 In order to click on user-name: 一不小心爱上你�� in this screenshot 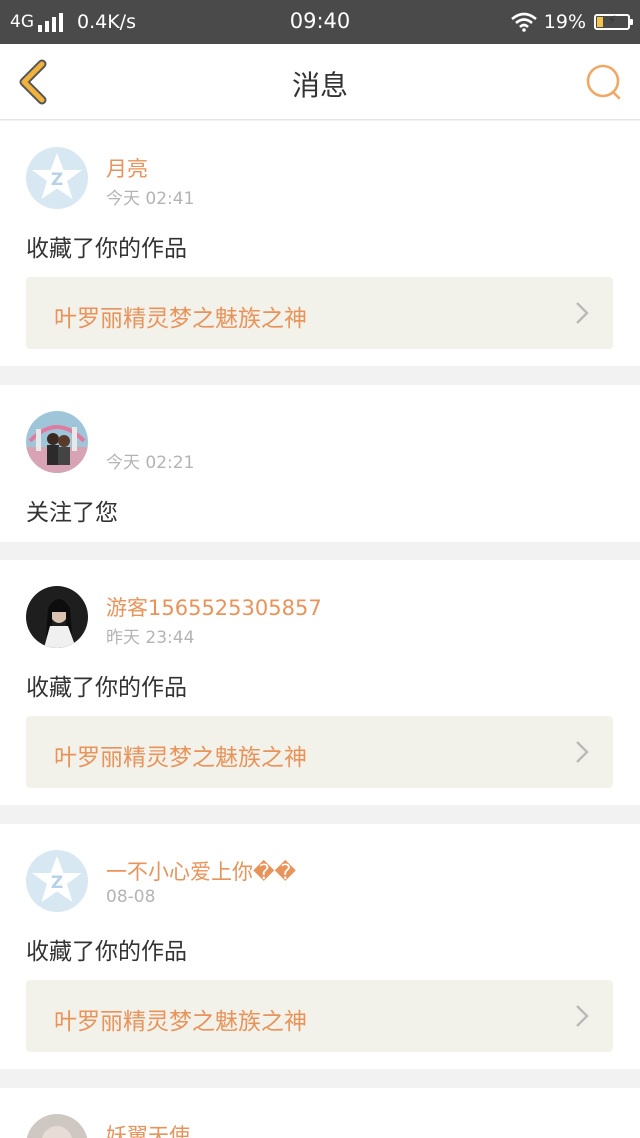, I will do `click(201, 871)`.